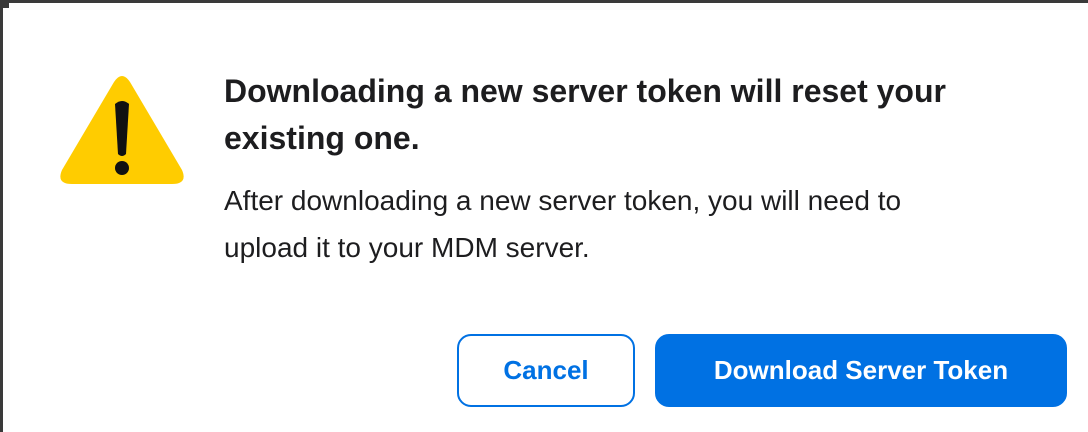 This screenshot has height=432, width=1088. I want to click on window-corner, so click(6, 5).